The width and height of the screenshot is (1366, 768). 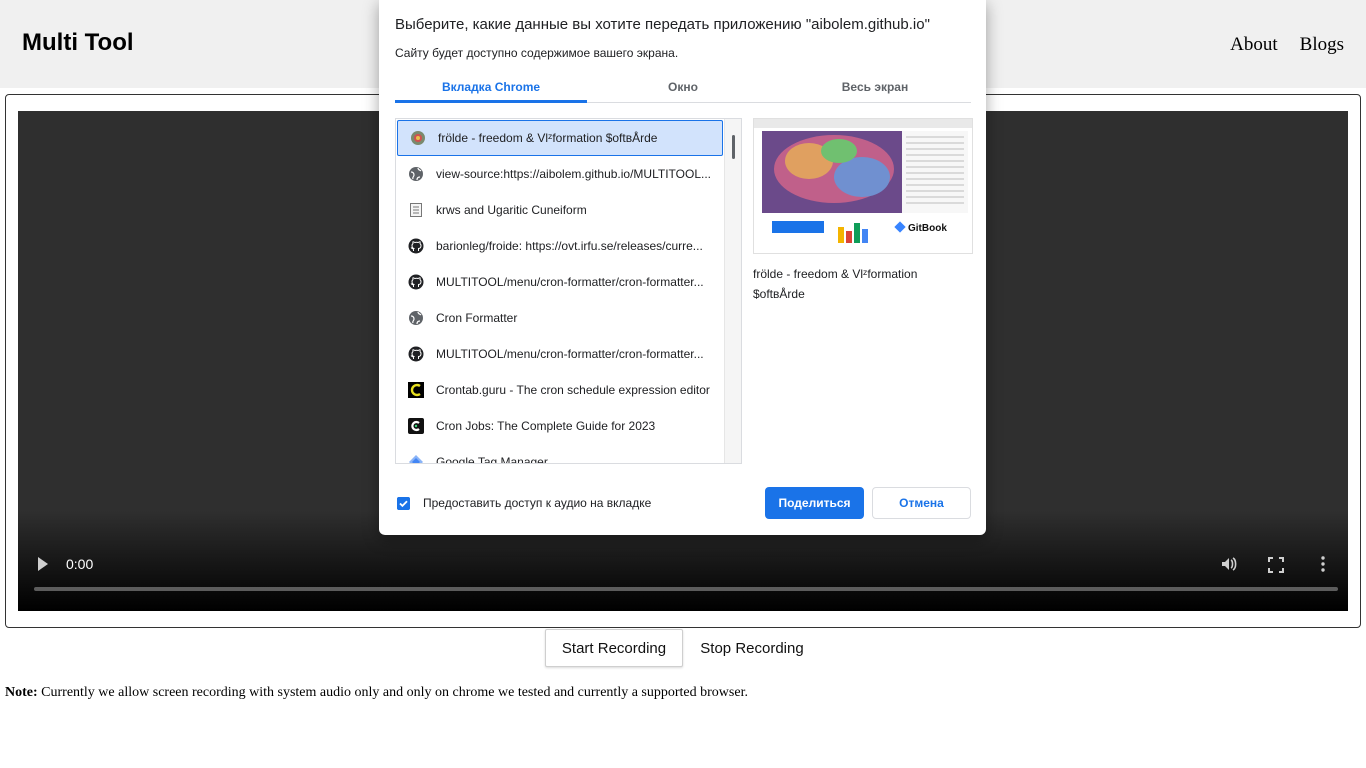 I want to click on list-item: krws and Ugaritic Cuneiform, so click(x=559, y=210).